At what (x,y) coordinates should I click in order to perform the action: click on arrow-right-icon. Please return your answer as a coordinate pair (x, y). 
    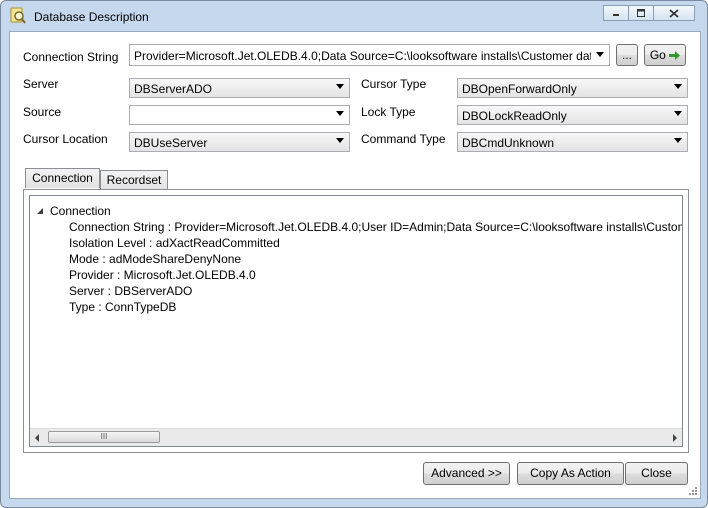
    Looking at the image, I should click on (675, 55).